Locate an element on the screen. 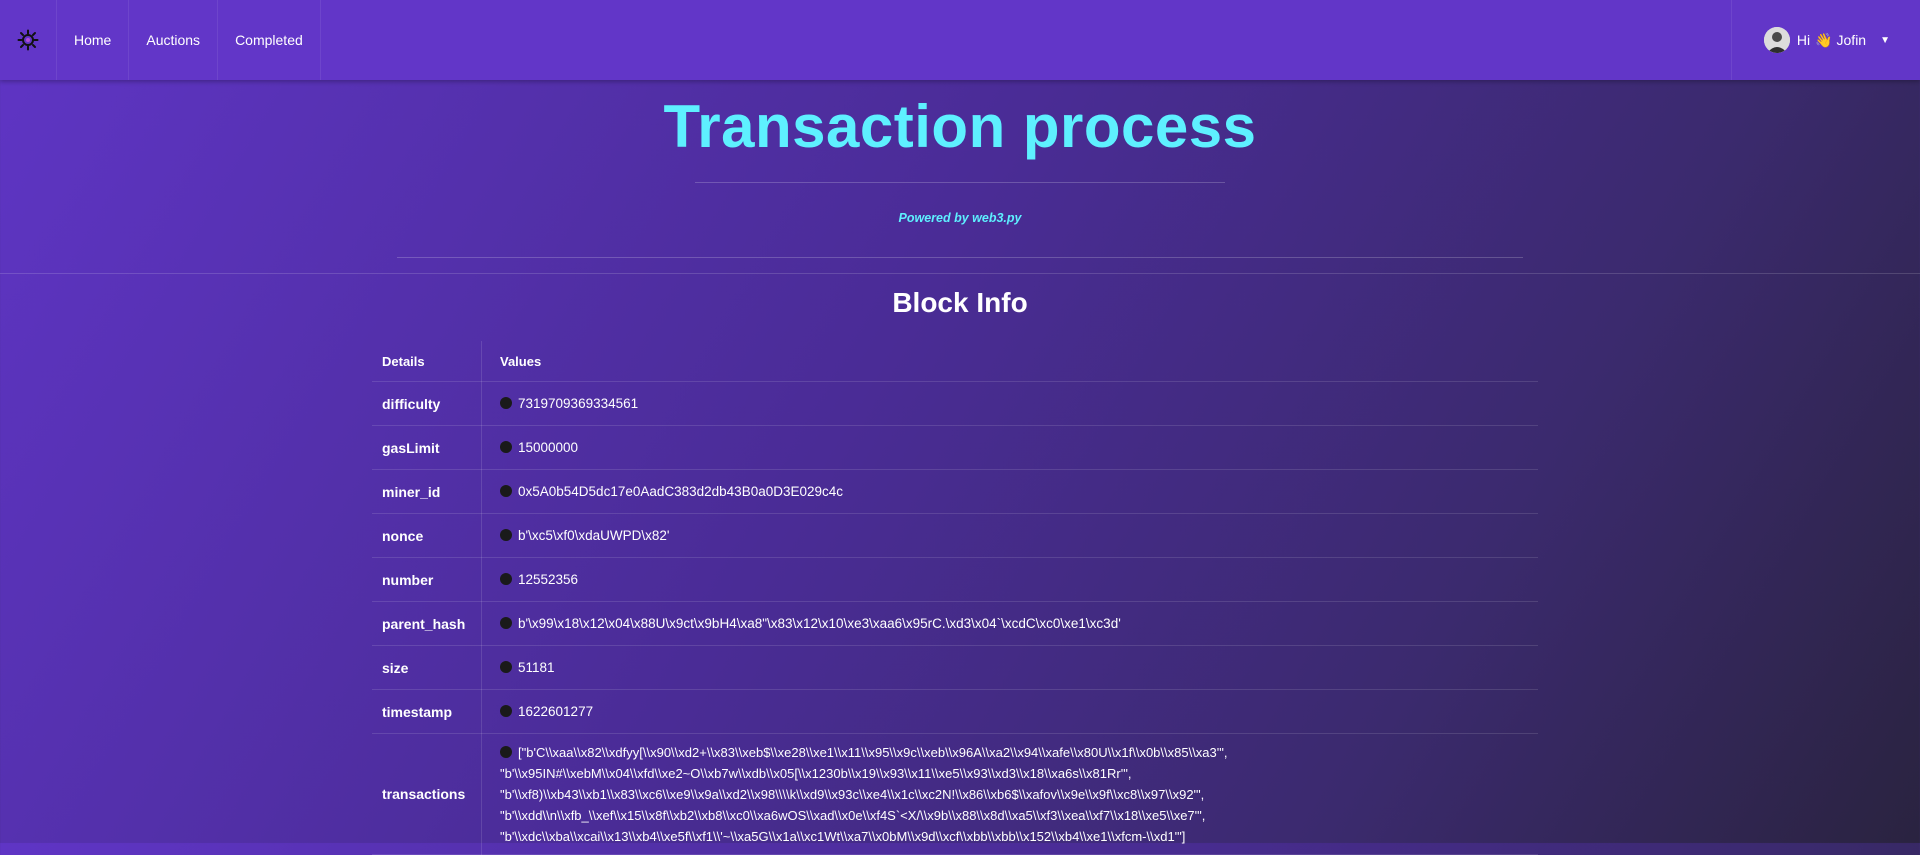  brand-logo is located at coordinates (28, 40).